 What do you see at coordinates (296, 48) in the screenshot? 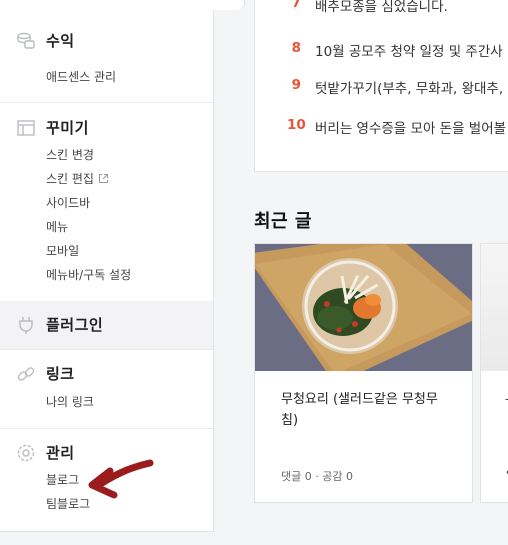
I see `rank-number: 8` at bounding box center [296, 48].